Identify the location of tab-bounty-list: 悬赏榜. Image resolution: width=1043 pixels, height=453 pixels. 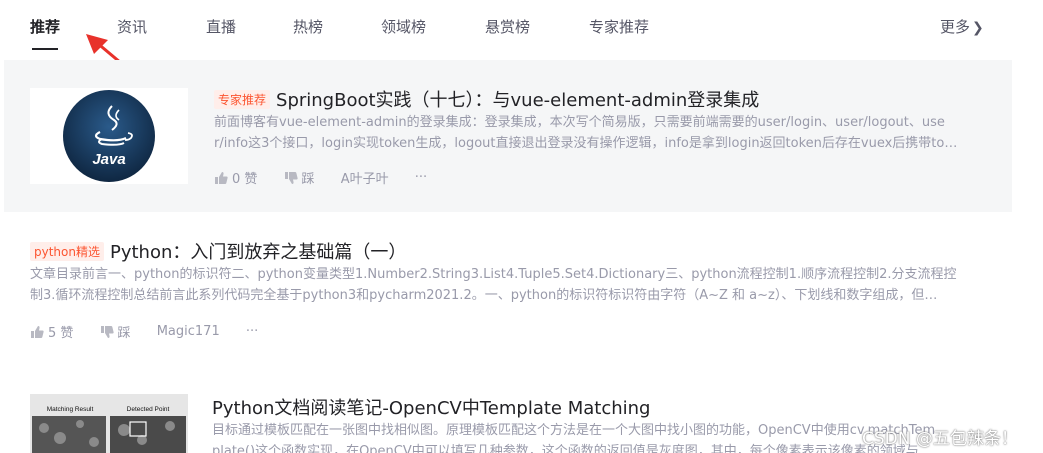
(507, 26).